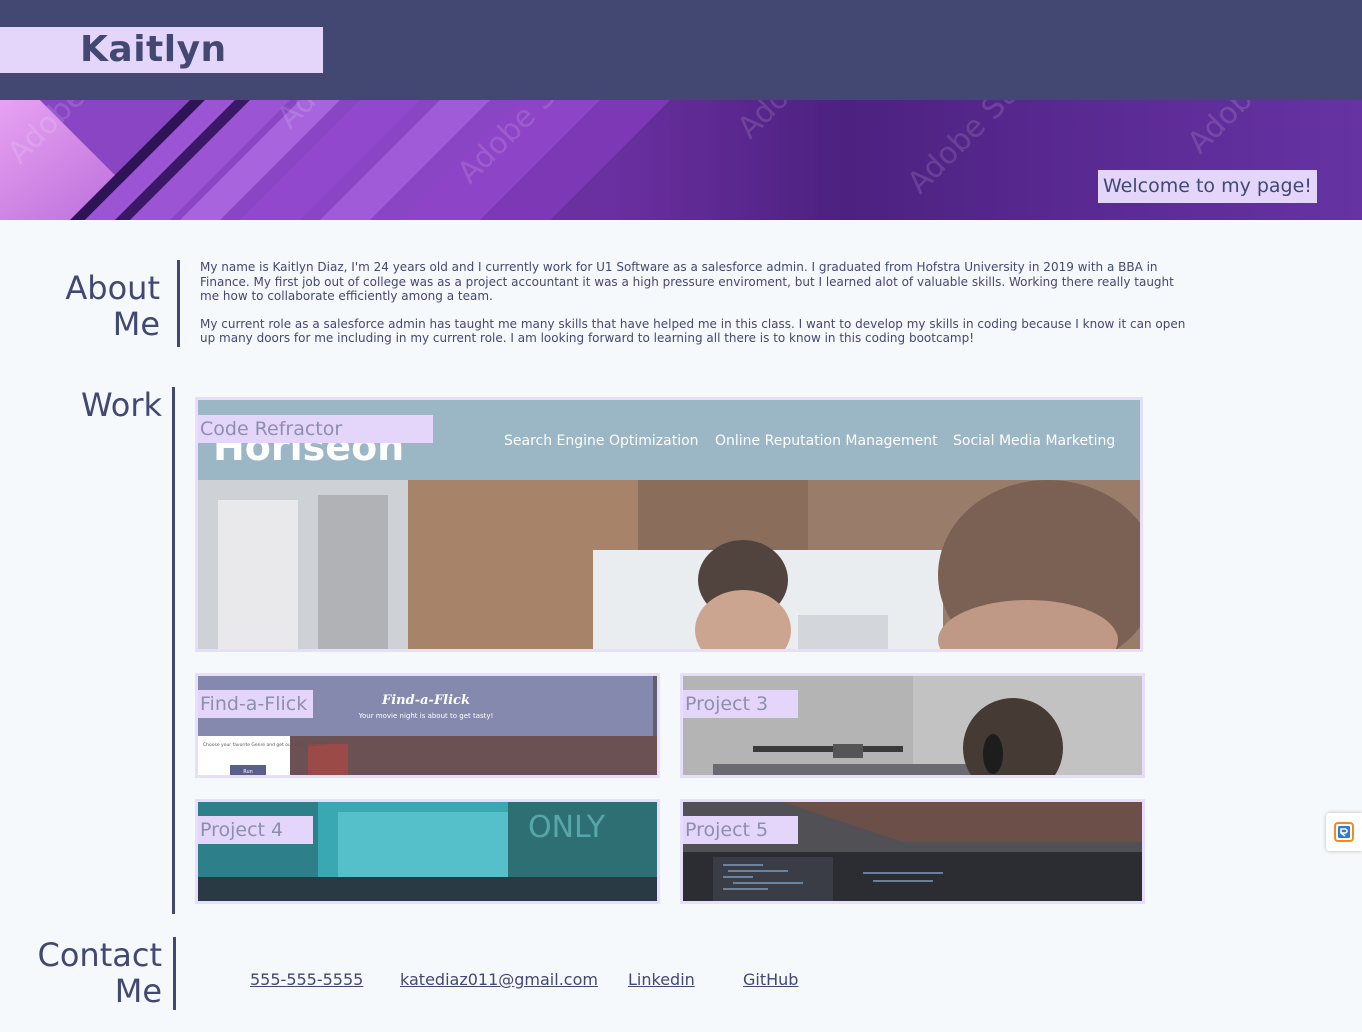 The width and height of the screenshot is (1362, 1032). I want to click on site-header: Kaitlyn Diaz, so click(681, 58).